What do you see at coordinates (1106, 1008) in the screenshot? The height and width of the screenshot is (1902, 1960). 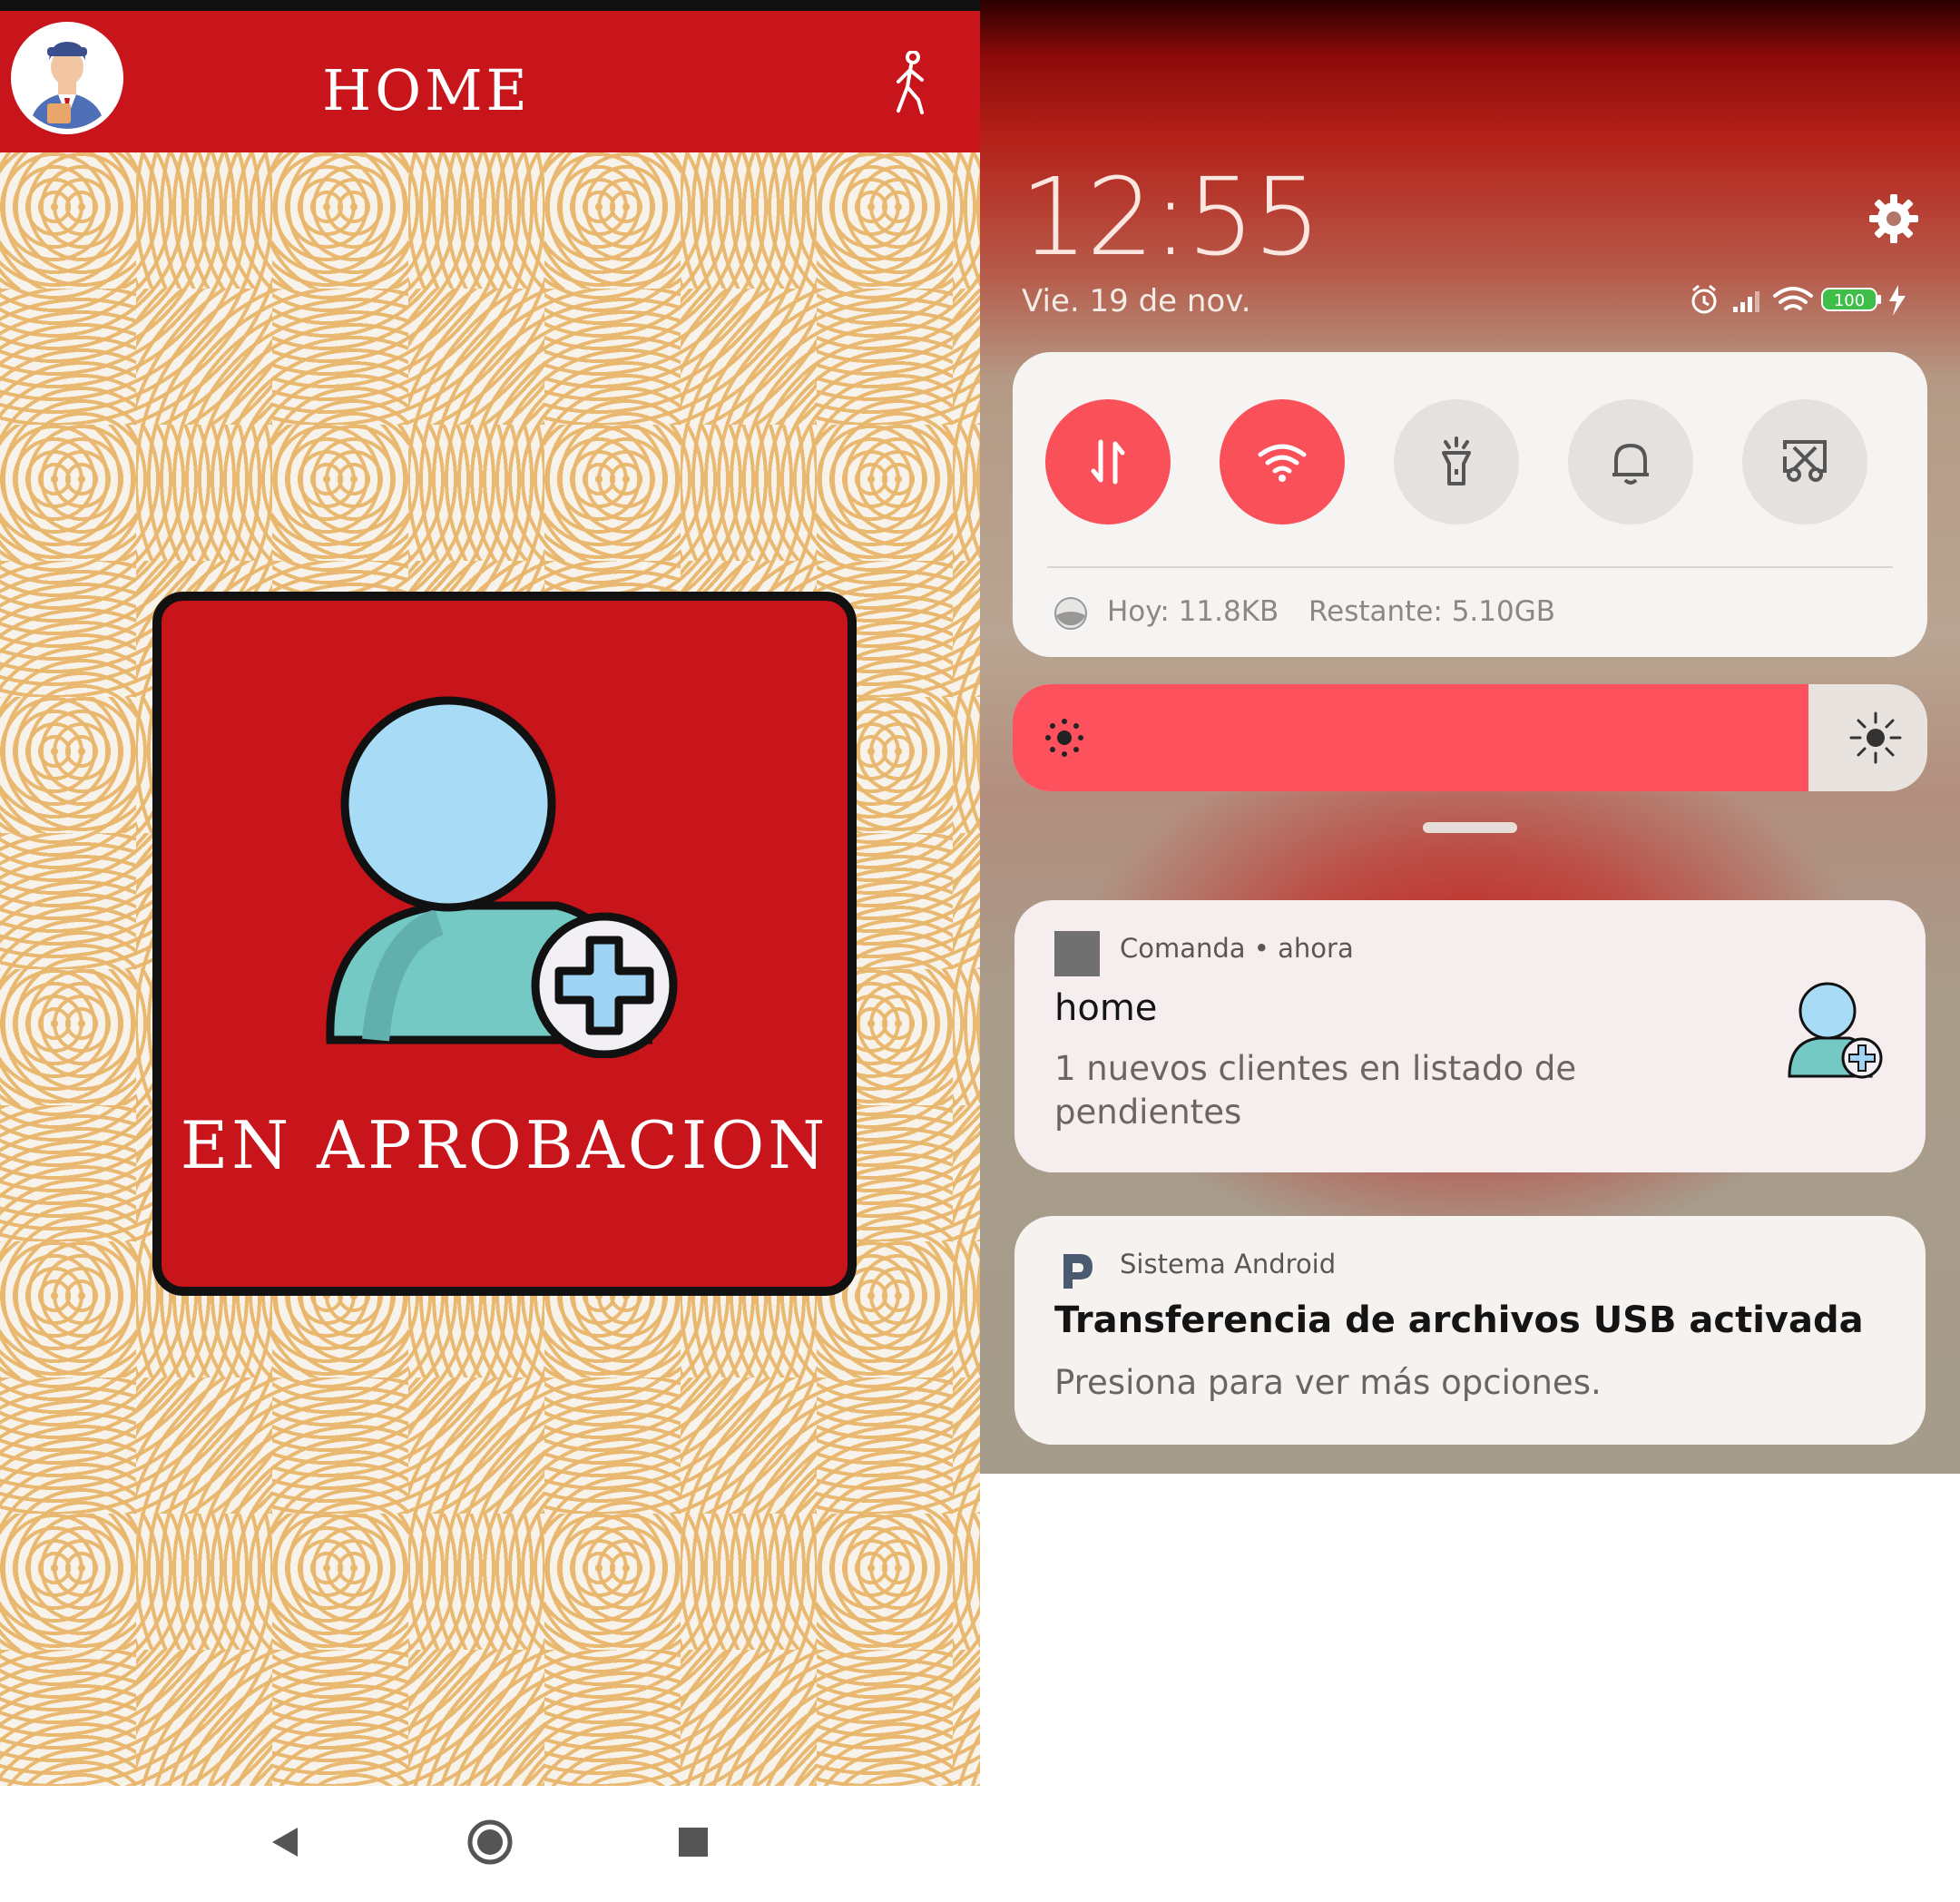 I see `notification-title: home` at bounding box center [1106, 1008].